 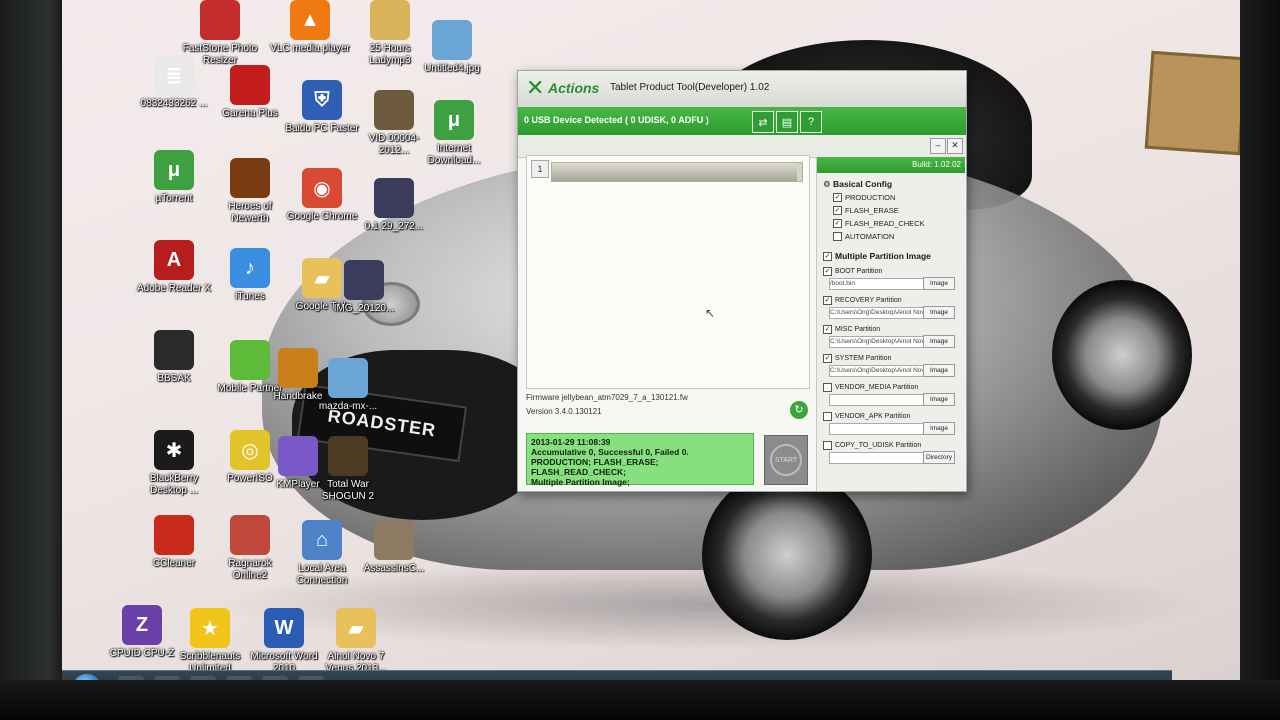 What do you see at coordinates (250, 275) in the screenshot?
I see `desktop-shortcut: ♪ iTunes` at bounding box center [250, 275].